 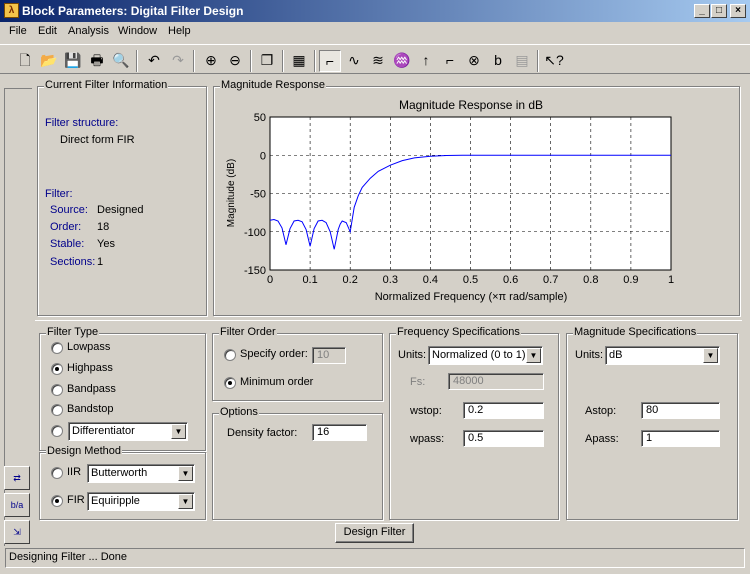 I want to click on menu-help: Help, so click(x=179, y=31).